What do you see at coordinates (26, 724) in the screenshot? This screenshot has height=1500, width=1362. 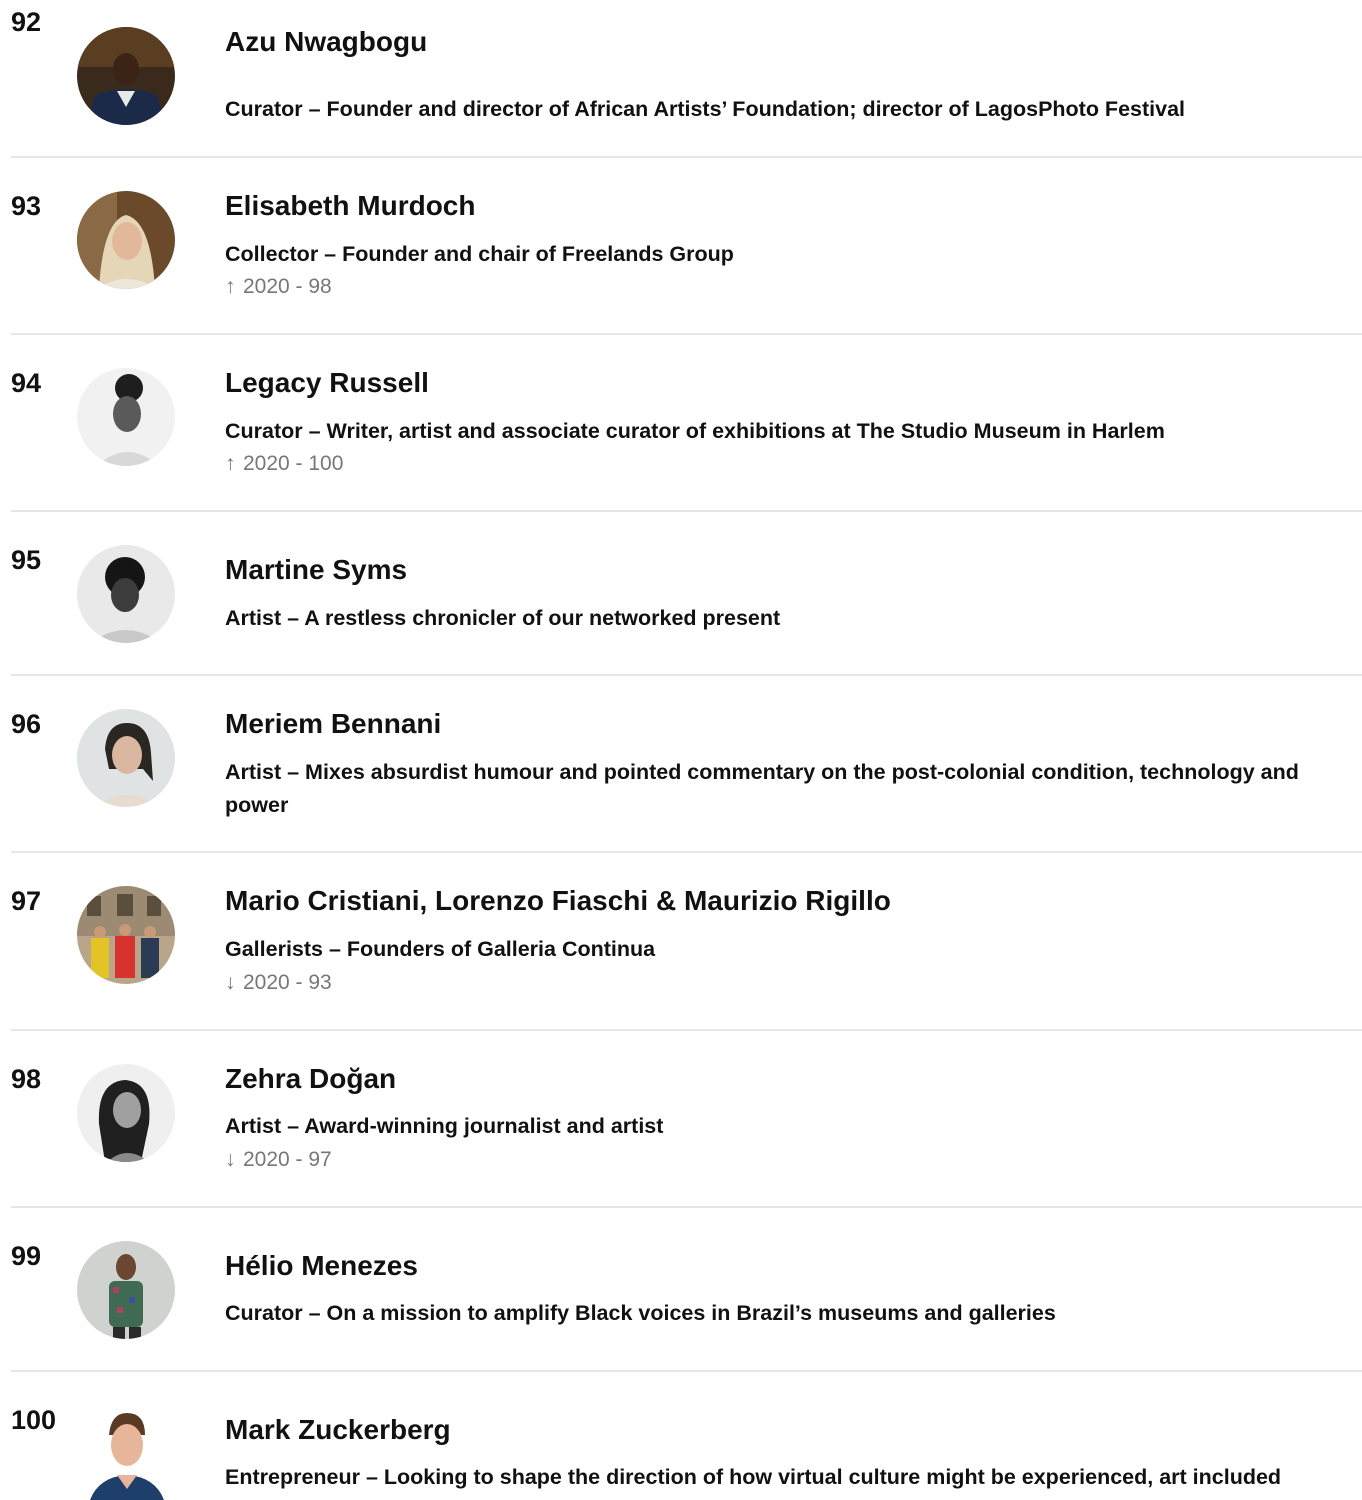 I see `rank-number: 96` at bounding box center [26, 724].